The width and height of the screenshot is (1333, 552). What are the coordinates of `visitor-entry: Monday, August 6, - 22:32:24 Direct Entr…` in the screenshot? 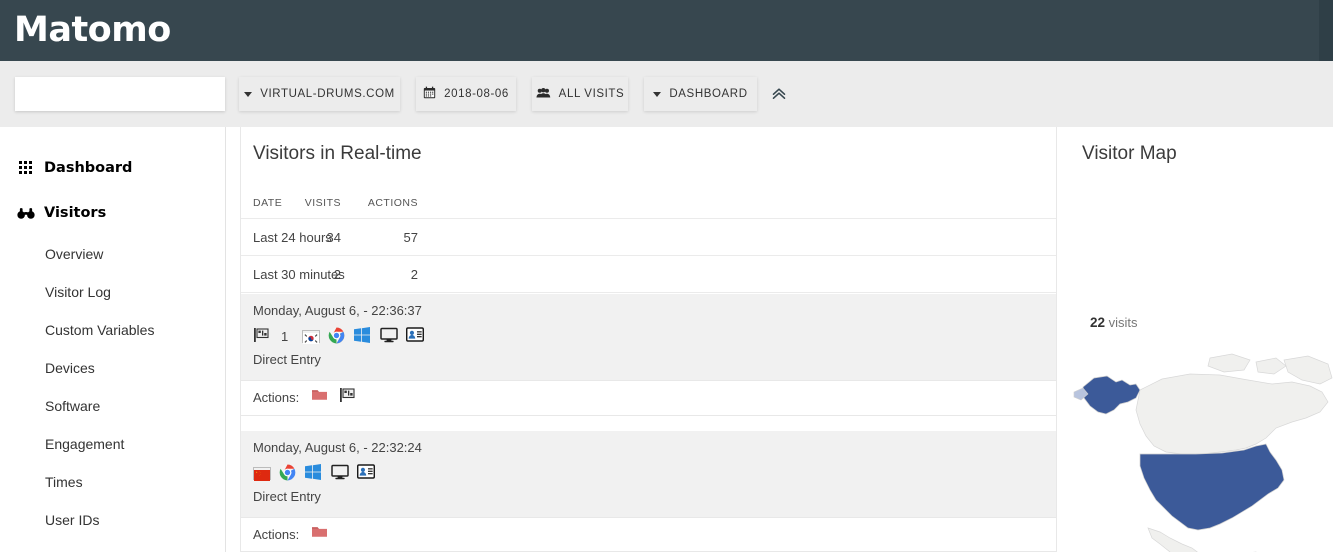 It's located at (648, 474).